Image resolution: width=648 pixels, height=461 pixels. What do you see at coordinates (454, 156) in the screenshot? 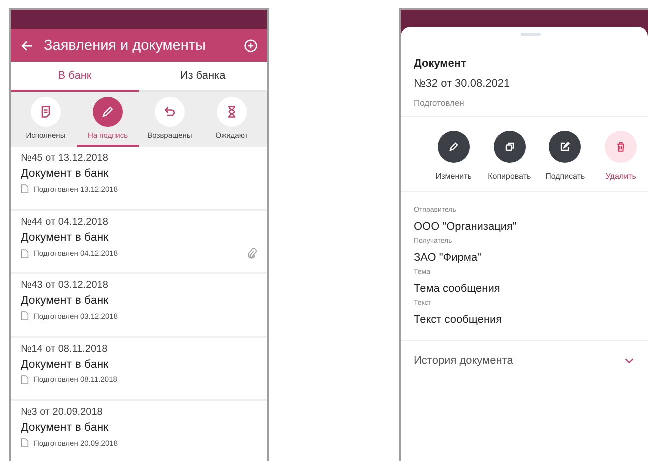
I see `action-button: Изменить` at bounding box center [454, 156].